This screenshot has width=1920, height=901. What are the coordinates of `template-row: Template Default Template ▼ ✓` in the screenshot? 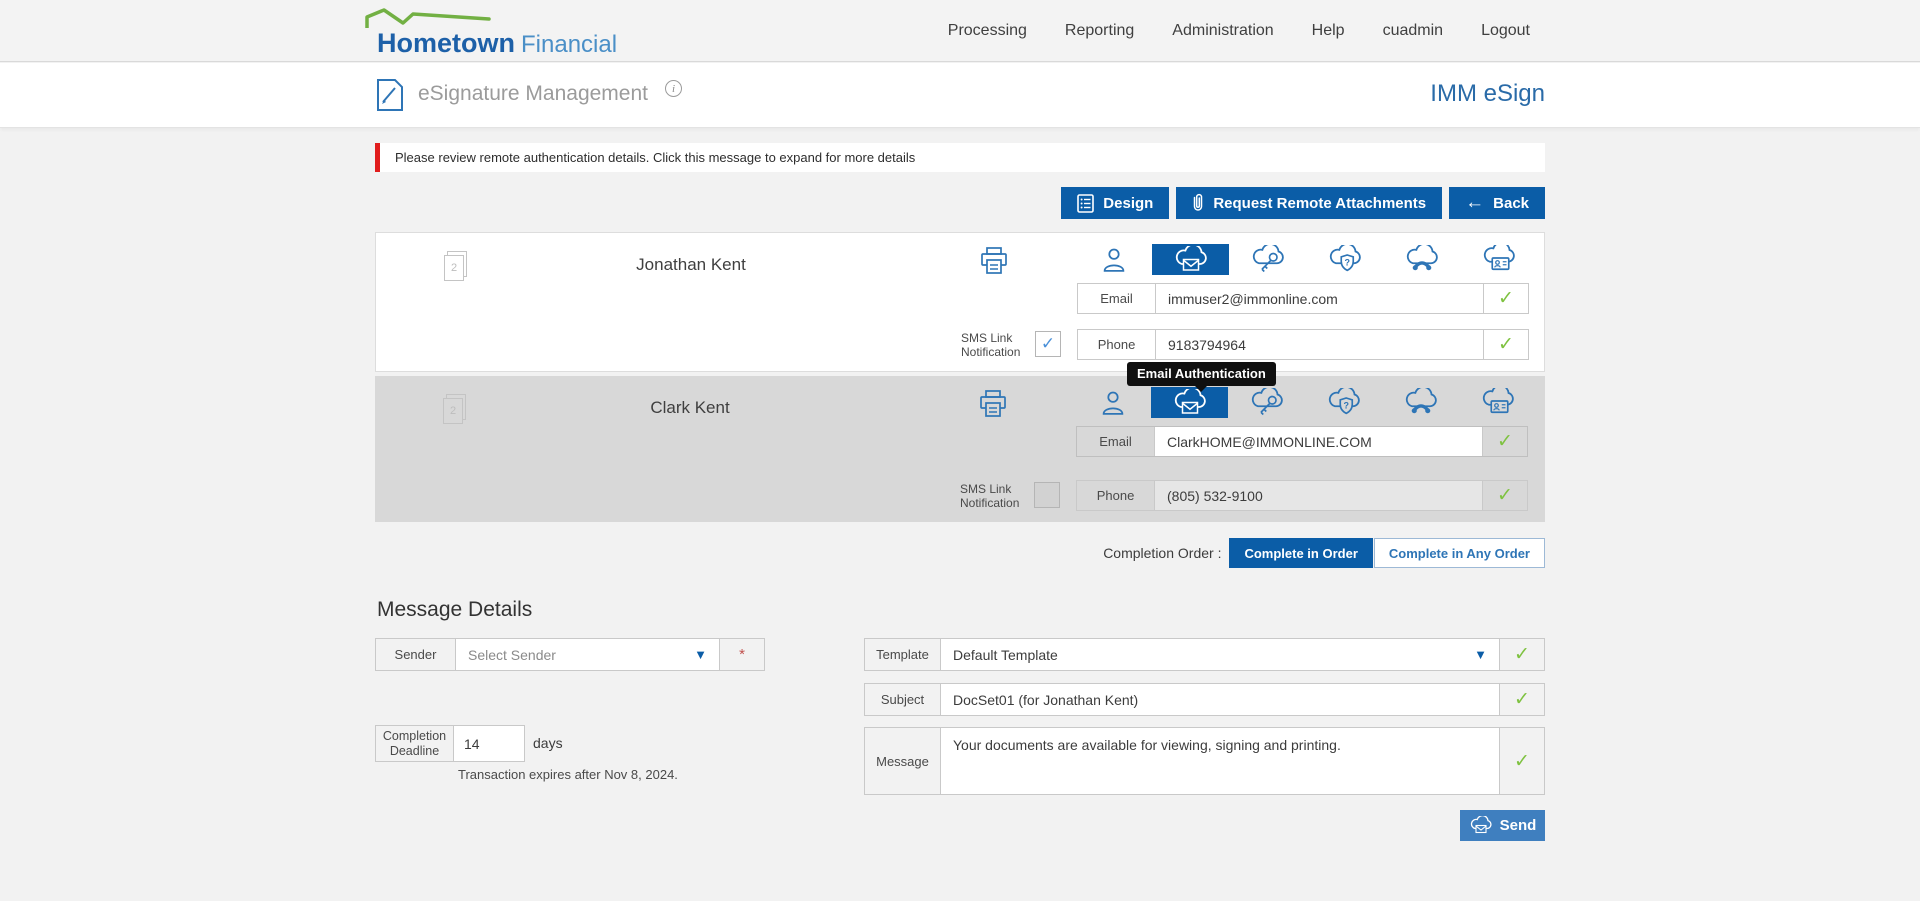 It's located at (1204, 654).